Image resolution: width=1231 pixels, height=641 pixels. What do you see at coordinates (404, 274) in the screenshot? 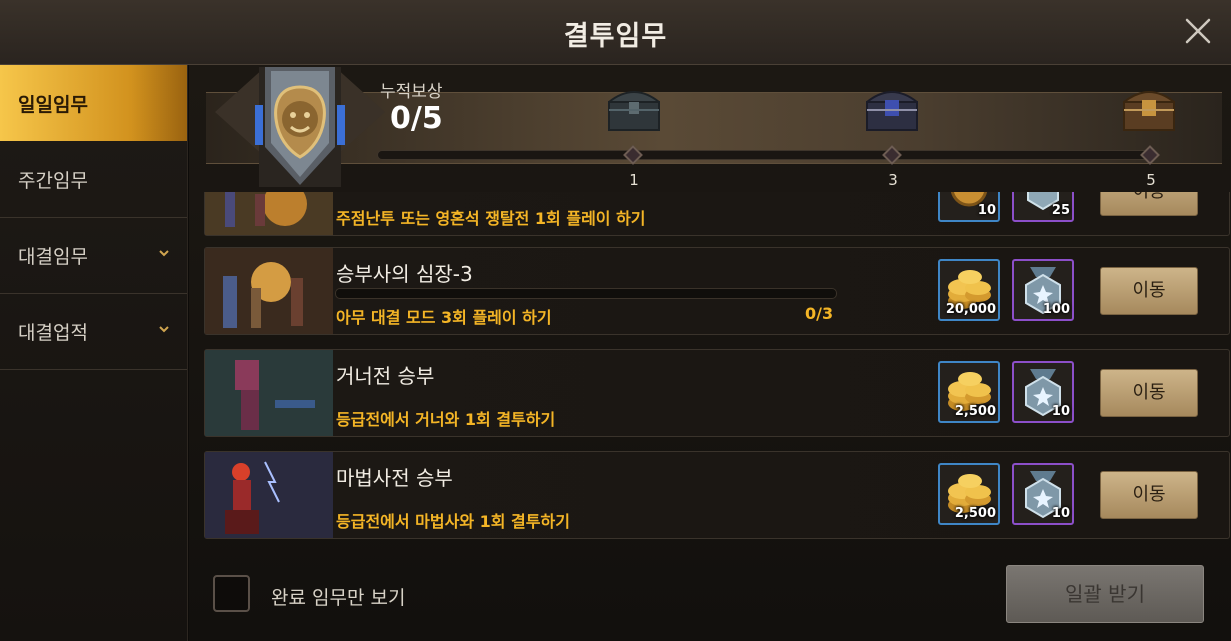
I see `quest-title: 승부사의 심장-3` at bounding box center [404, 274].